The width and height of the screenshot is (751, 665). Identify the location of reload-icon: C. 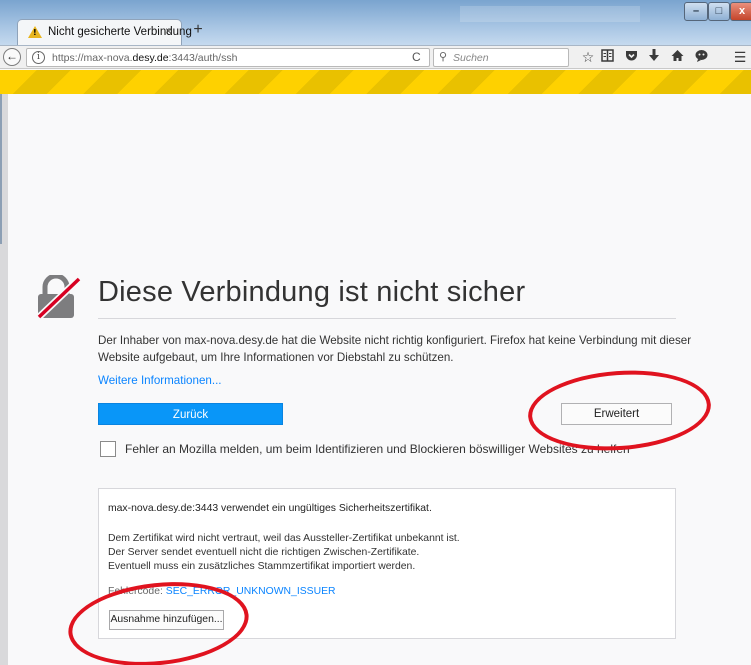
(416, 57).